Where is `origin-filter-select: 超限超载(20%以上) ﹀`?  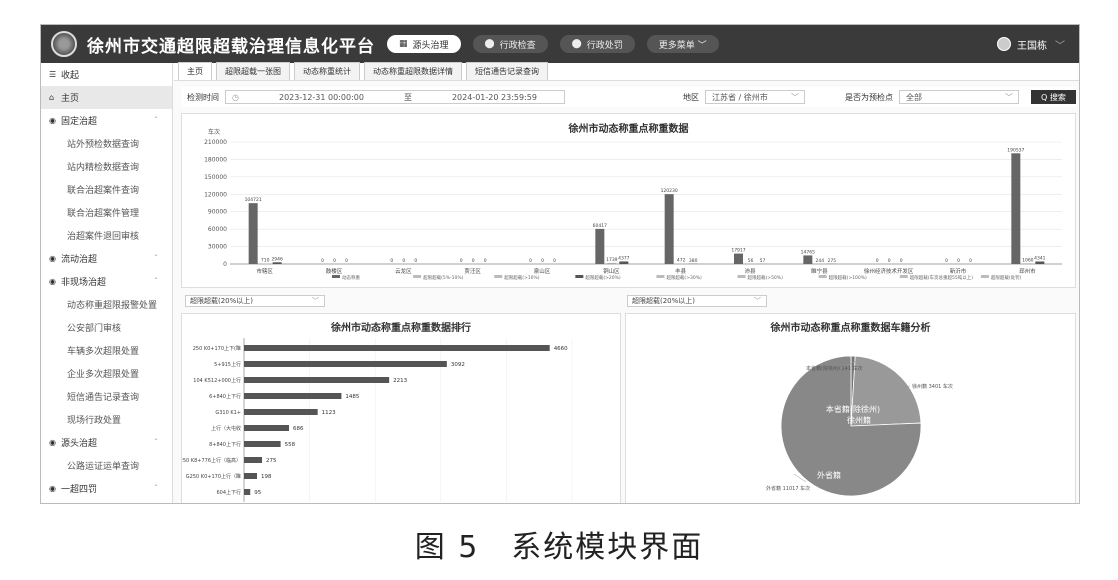
origin-filter-select: 超限超载(20%以上) ﹀ is located at coordinates (697, 301).